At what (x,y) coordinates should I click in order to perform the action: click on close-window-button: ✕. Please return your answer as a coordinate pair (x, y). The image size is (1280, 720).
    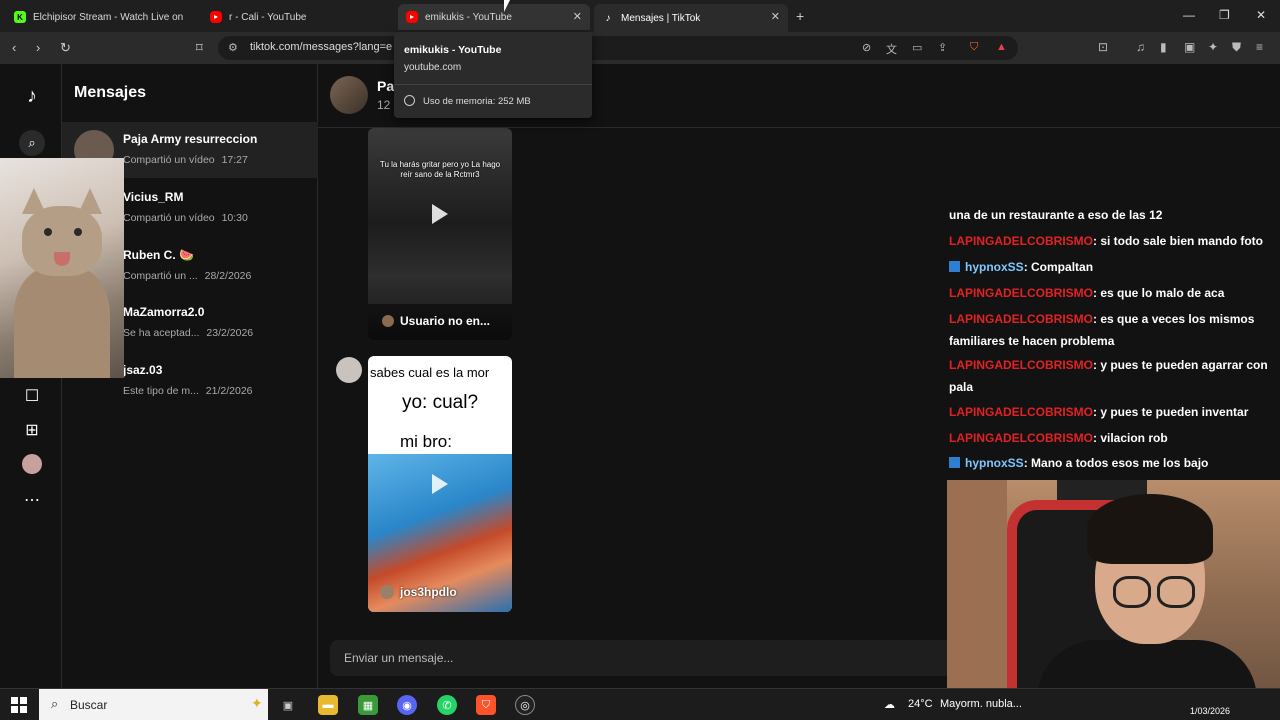
    Looking at the image, I should click on (1261, 15).